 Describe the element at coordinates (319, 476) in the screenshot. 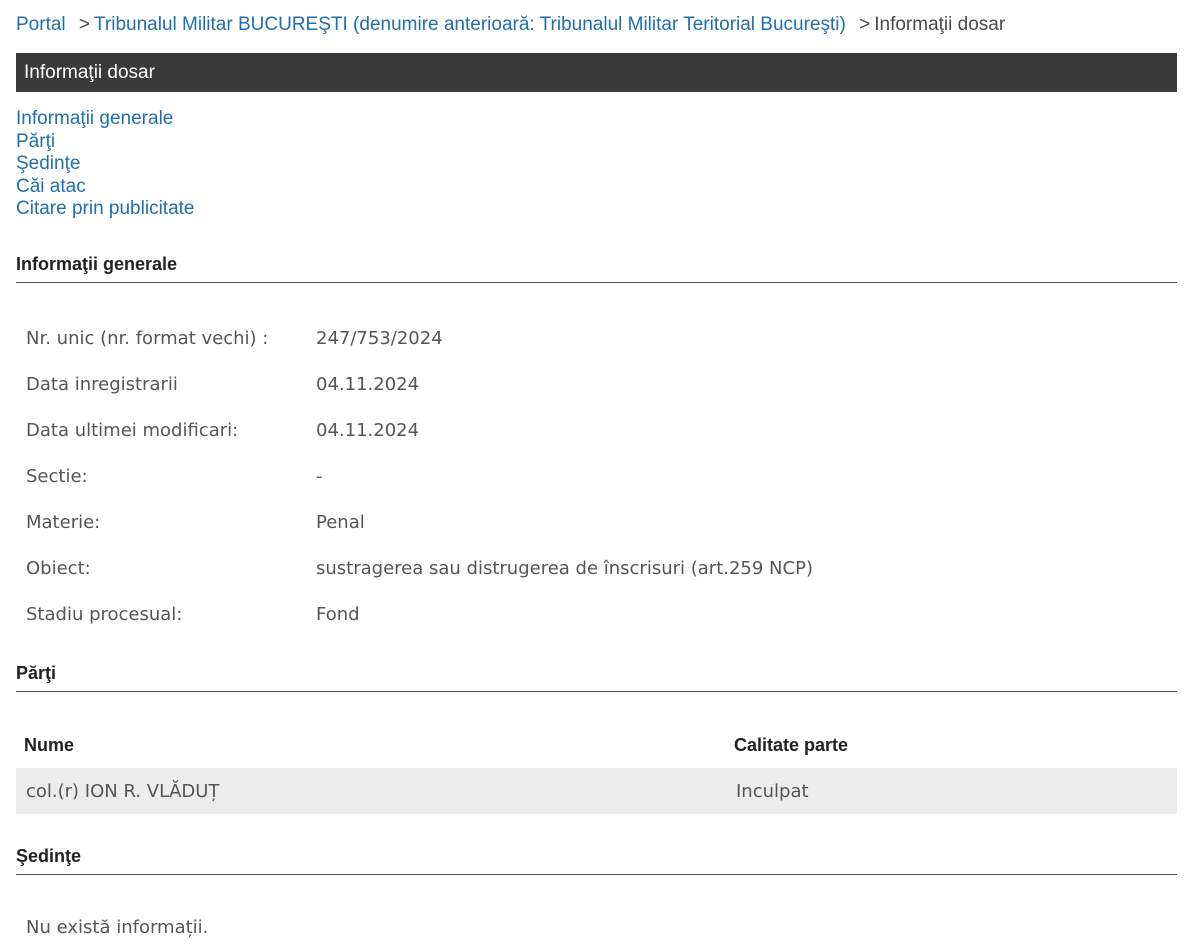

I see `info-value: -` at that location.